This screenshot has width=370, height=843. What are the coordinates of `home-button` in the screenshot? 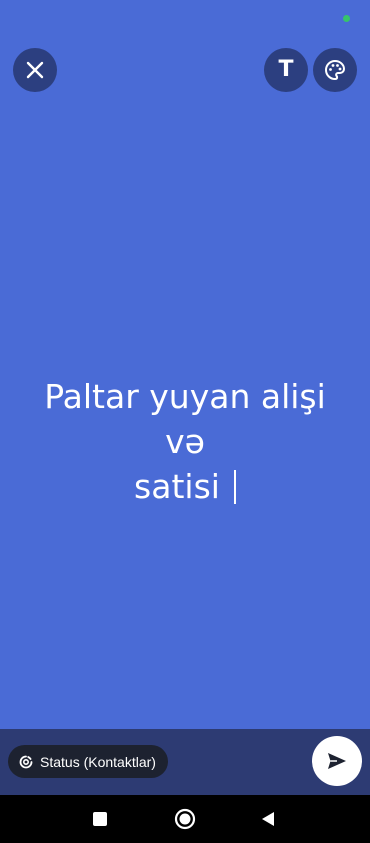 It's located at (185, 819).